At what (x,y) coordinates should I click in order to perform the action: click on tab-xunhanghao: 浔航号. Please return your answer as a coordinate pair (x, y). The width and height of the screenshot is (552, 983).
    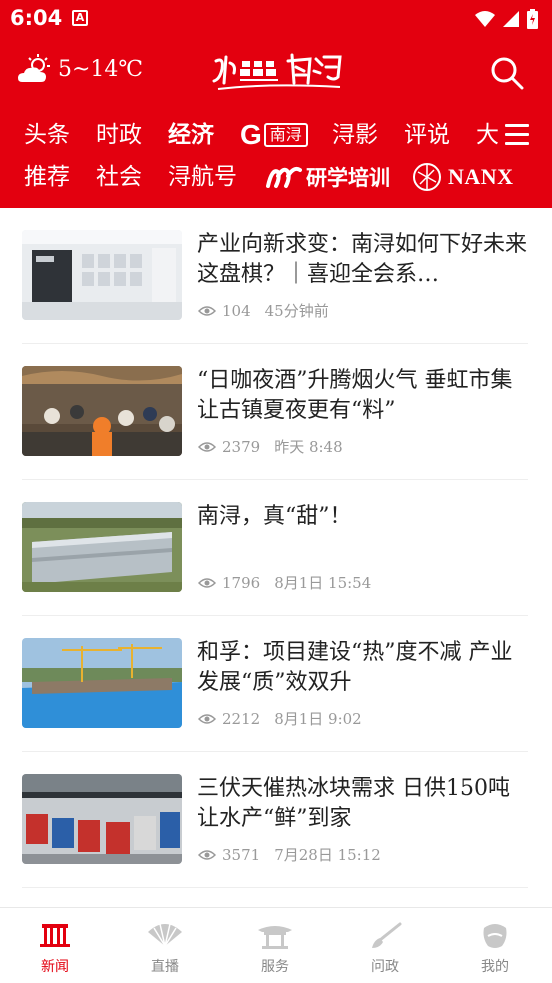
    Looking at the image, I should click on (202, 177).